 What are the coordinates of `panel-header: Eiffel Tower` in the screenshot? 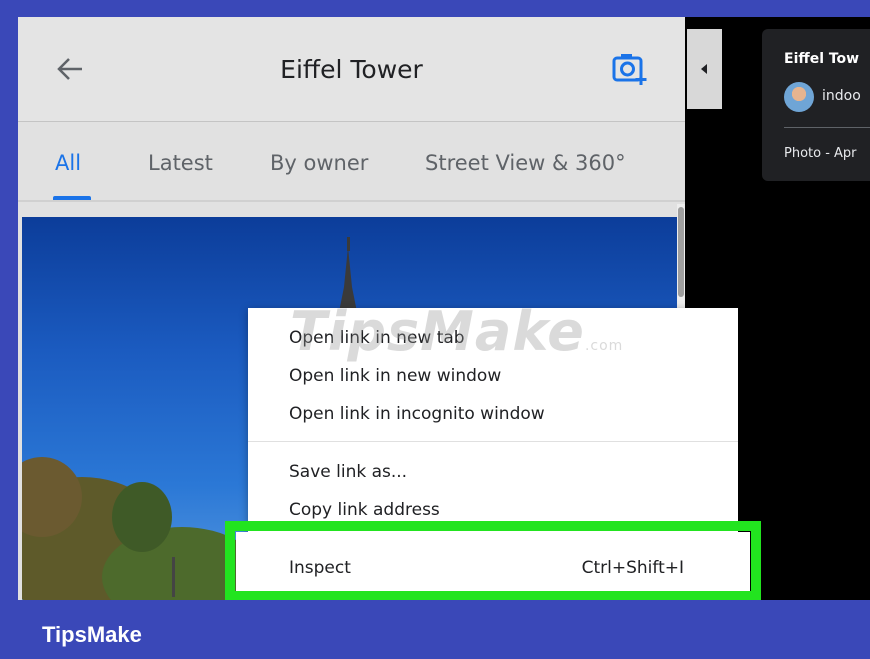 It's located at (351, 69).